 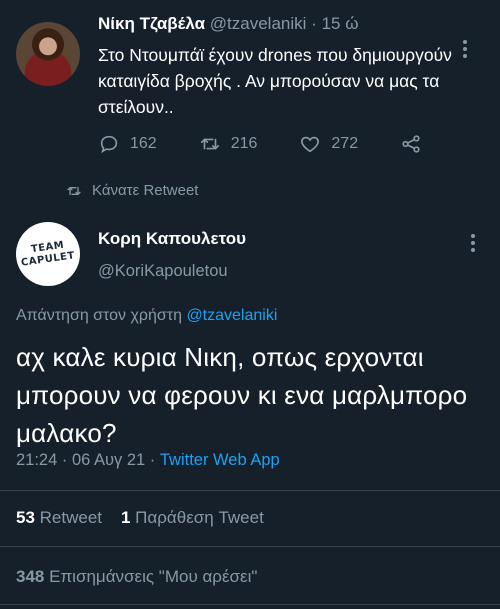 What do you see at coordinates (48, 54) in the screenshot?
I see `avatar` at bounding box center [48, 54].